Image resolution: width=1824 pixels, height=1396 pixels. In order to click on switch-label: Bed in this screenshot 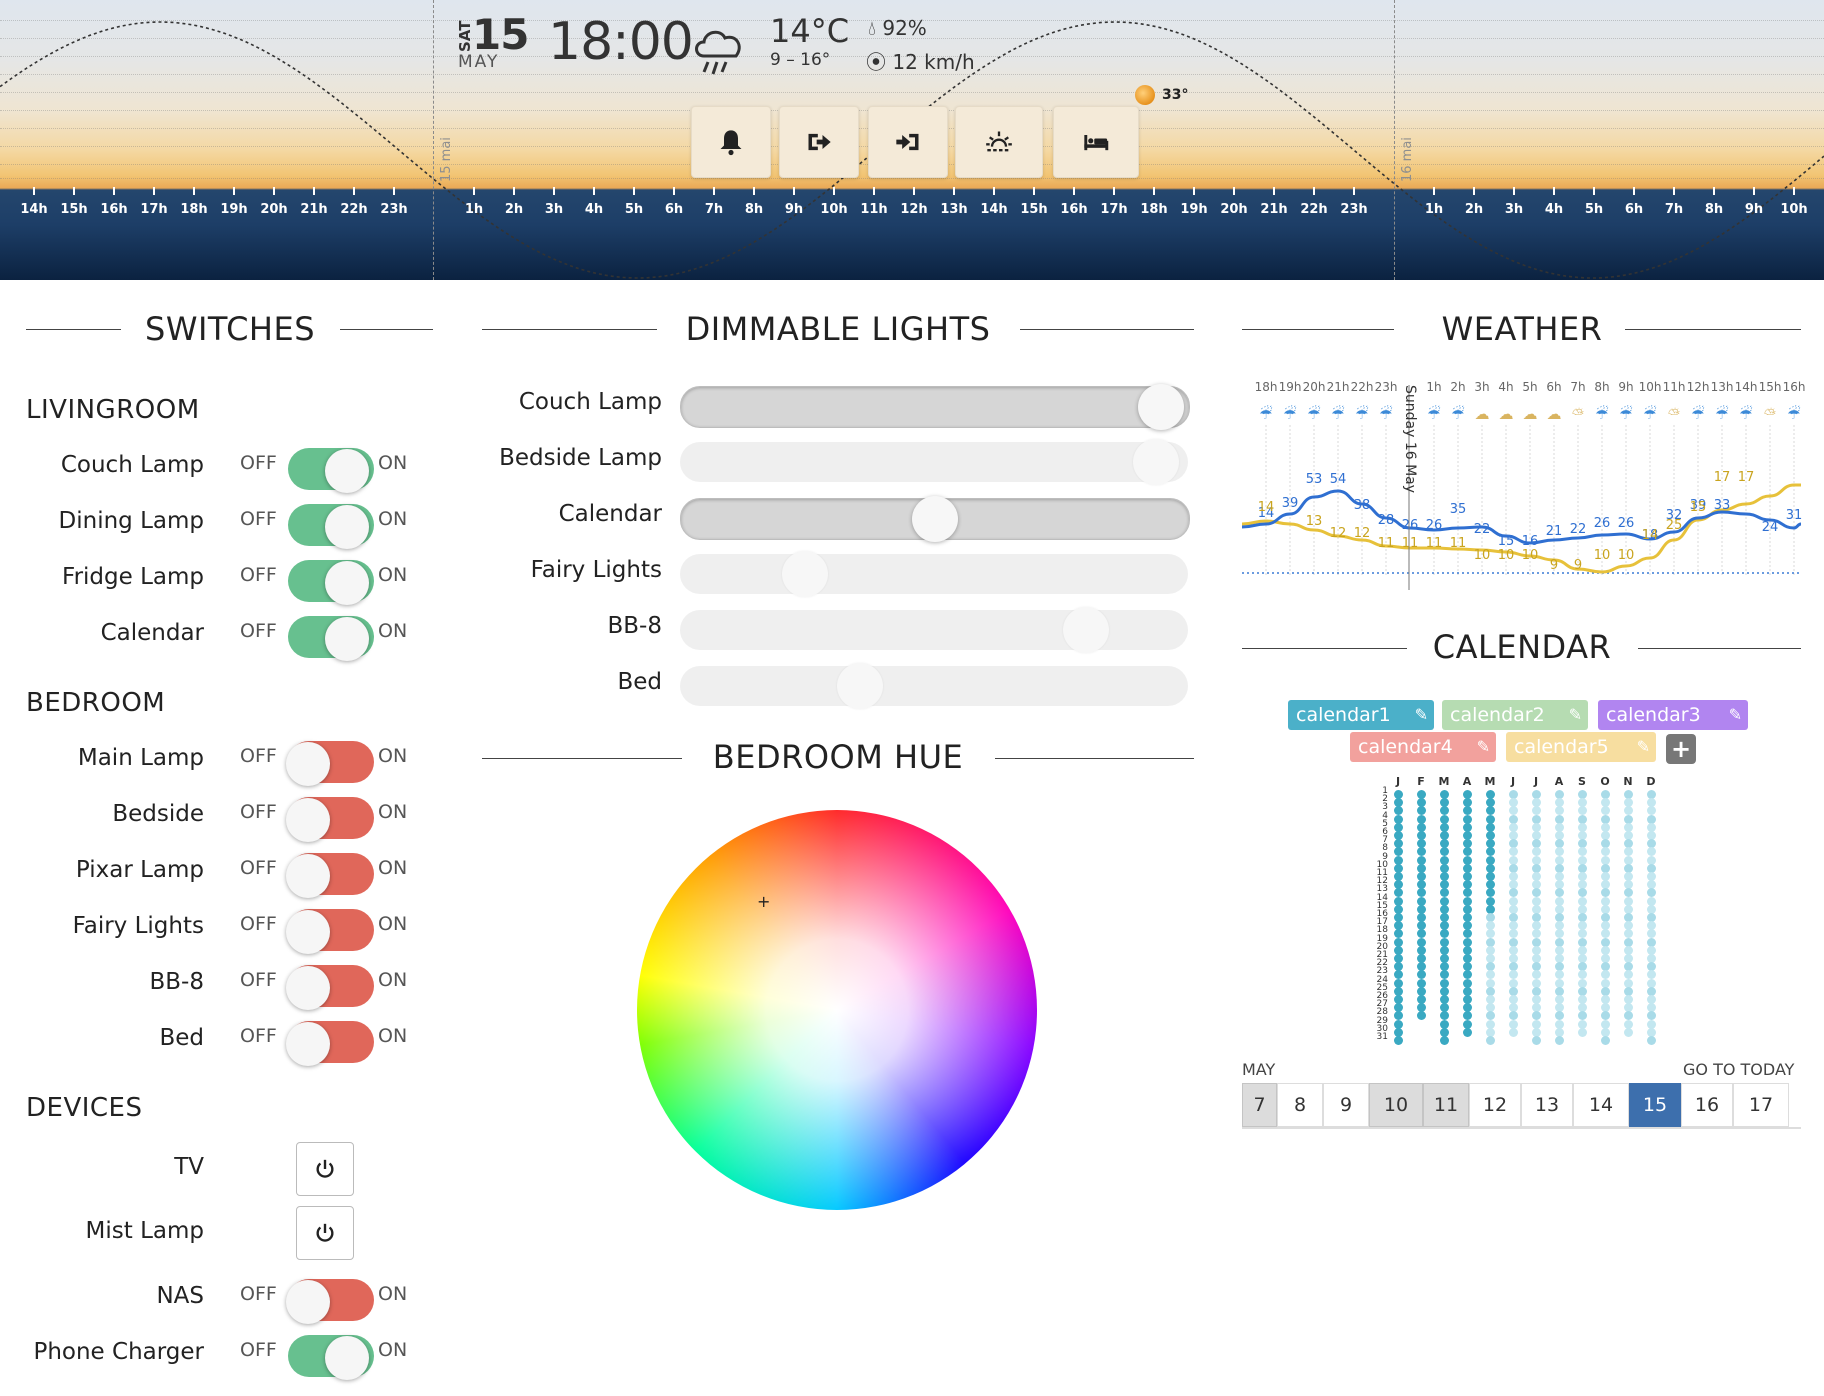, I will do `click(181, 1038)`.